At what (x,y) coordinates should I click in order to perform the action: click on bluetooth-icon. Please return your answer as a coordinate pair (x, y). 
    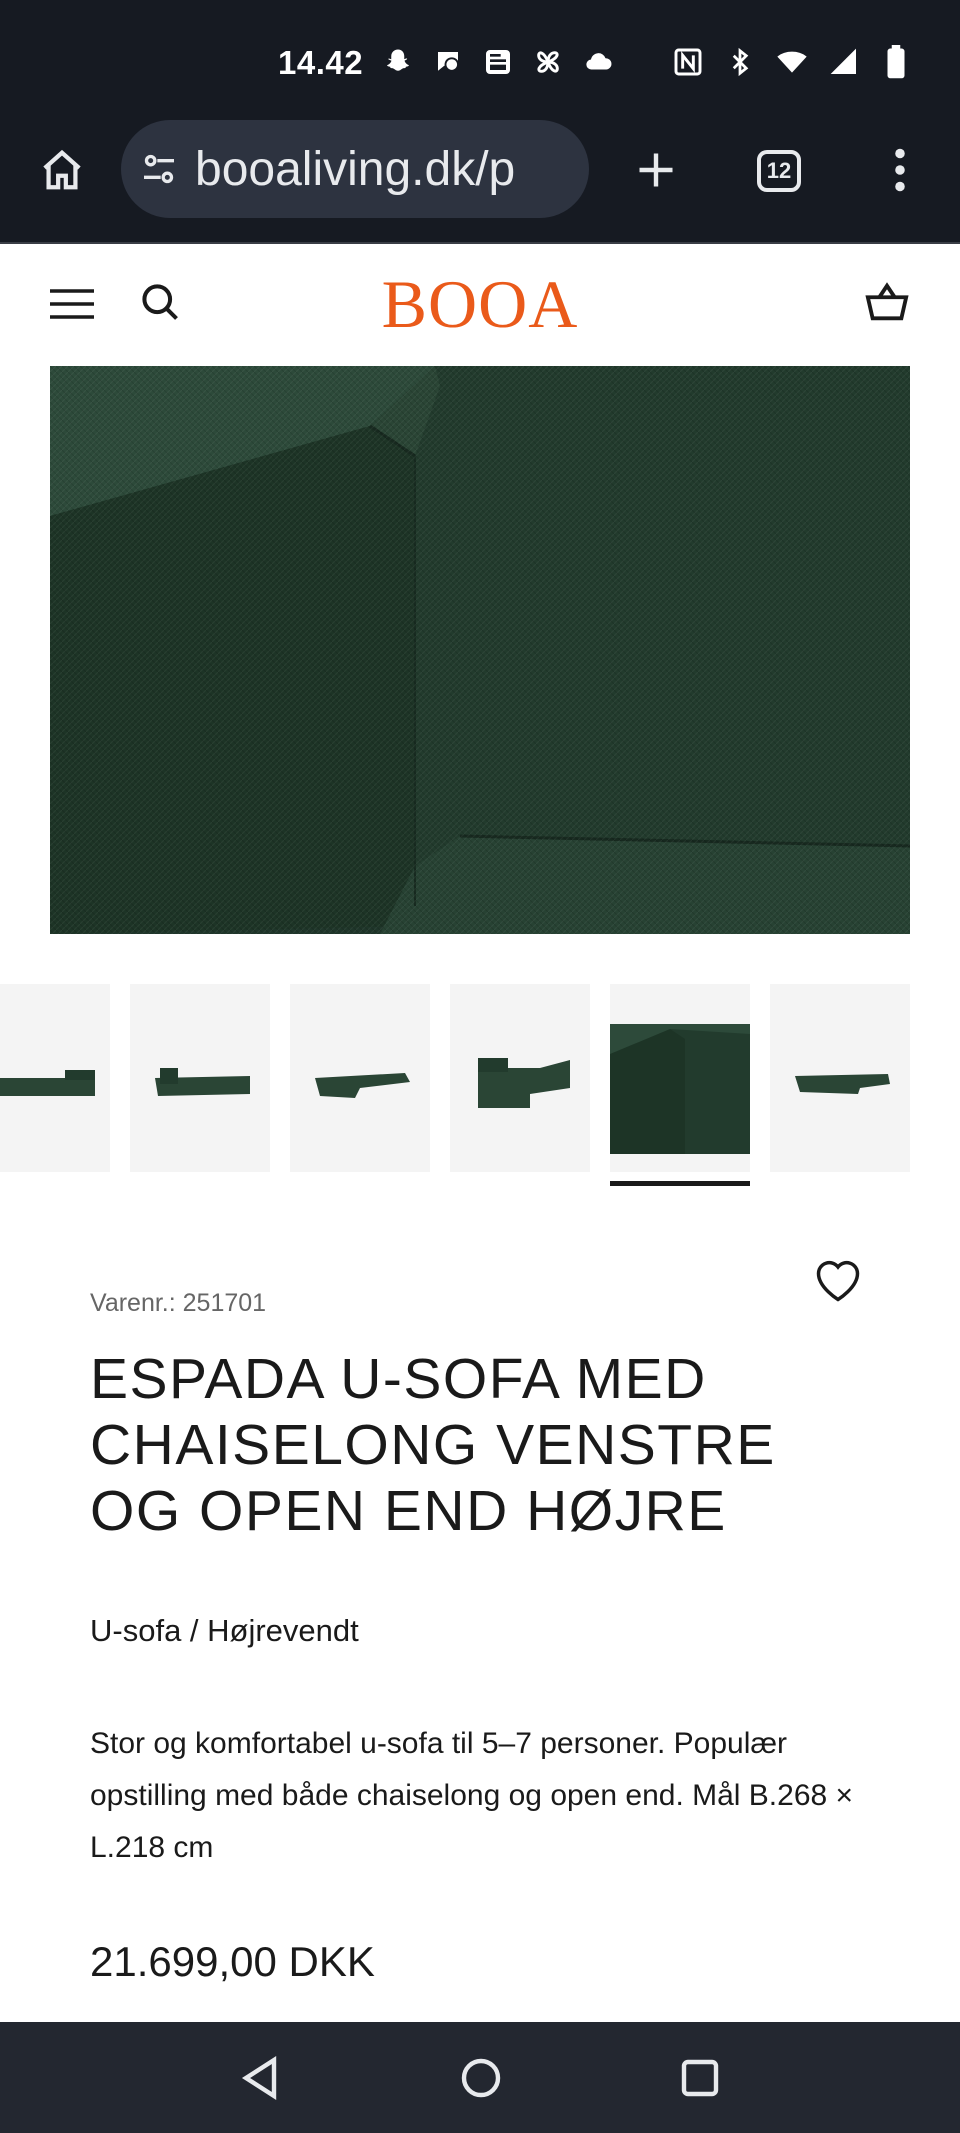
    Looking at the image, I should click on (740, 62).